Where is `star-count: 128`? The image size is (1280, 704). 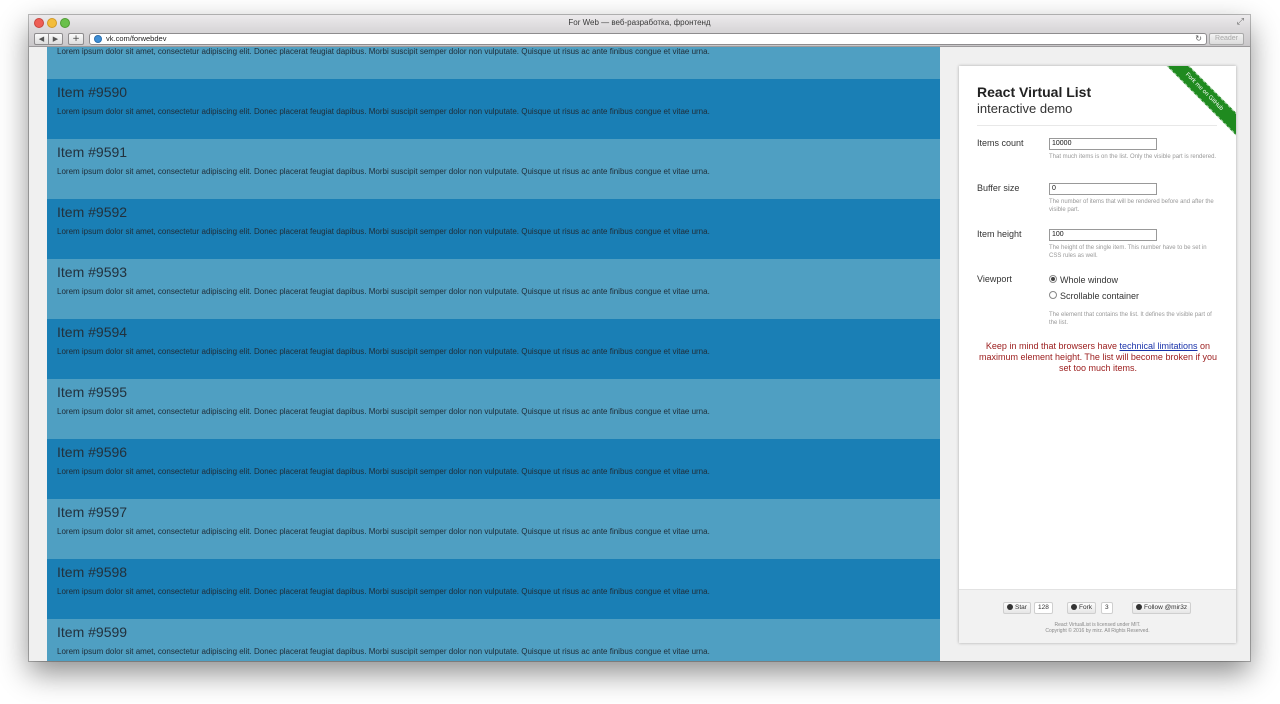
star-count: 128 is located at coordinates (1043, 608).